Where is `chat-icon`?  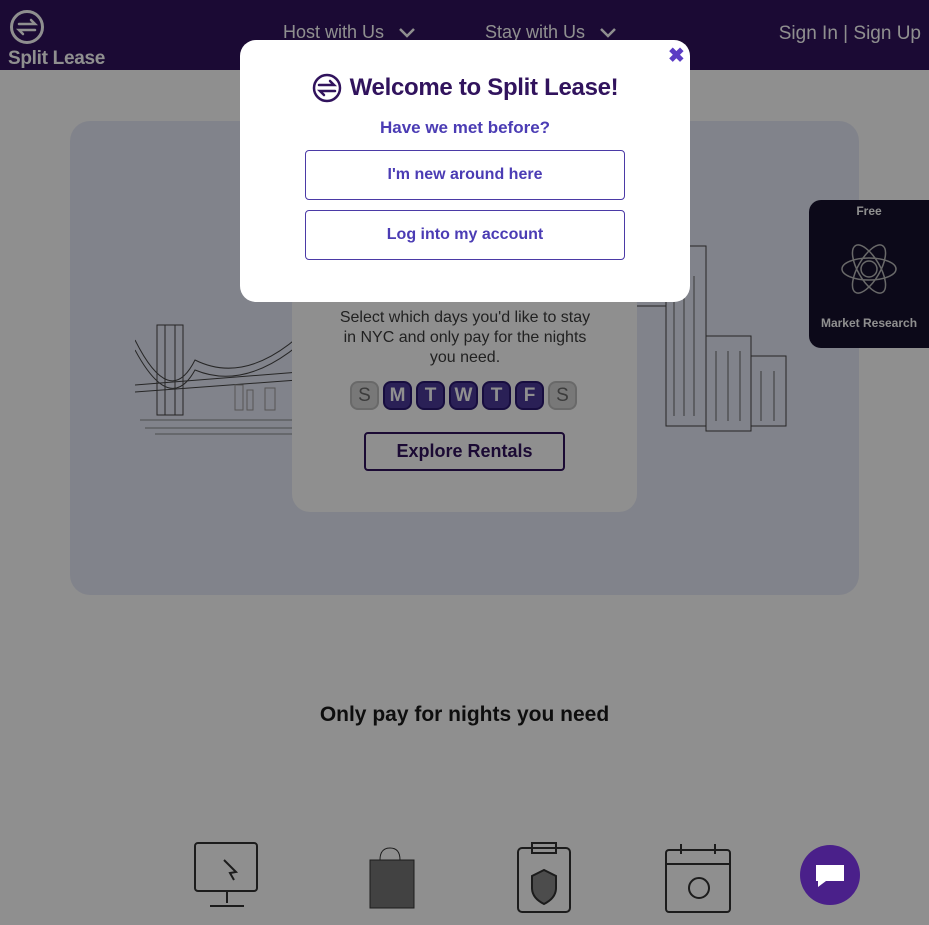
chat-icon is located at coordinates (830, 876).